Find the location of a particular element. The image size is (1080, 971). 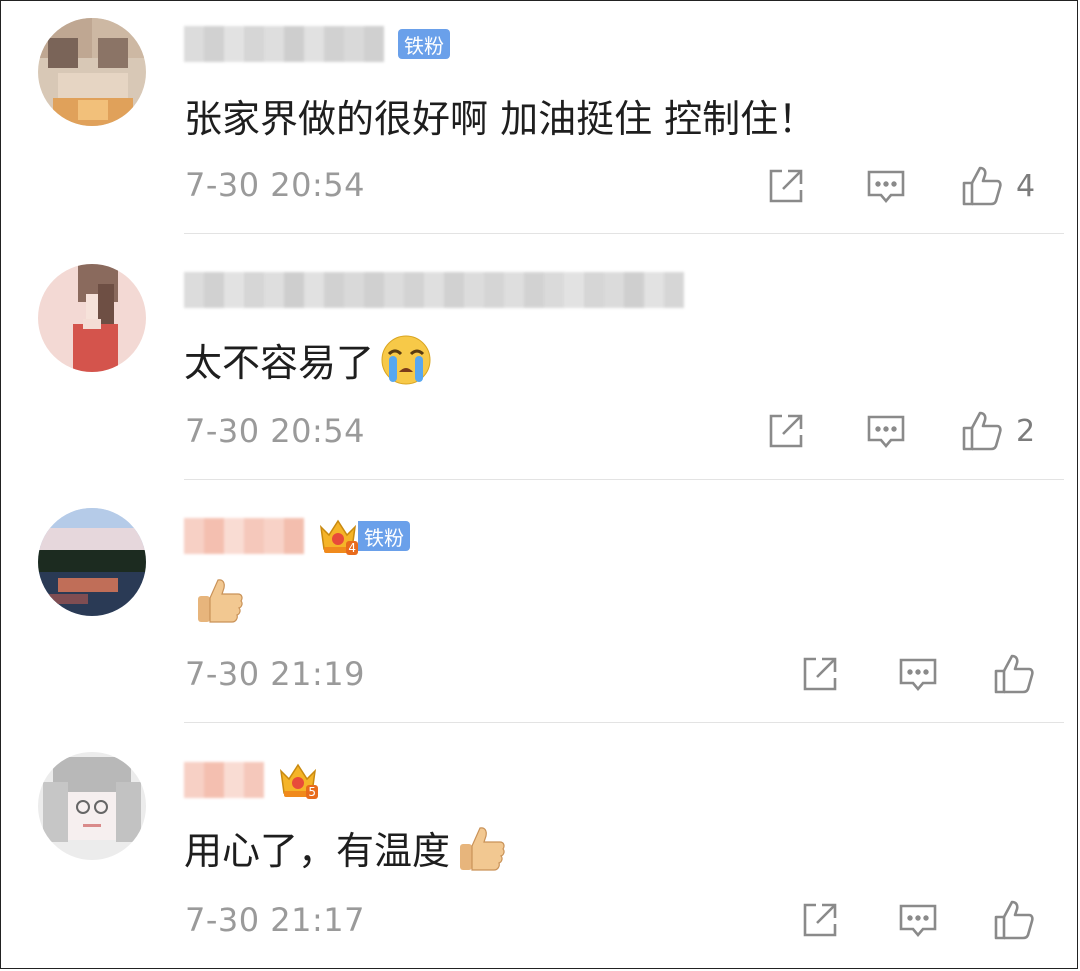

member-badge: 4 铁粉 is located at coordinates (364, 536).